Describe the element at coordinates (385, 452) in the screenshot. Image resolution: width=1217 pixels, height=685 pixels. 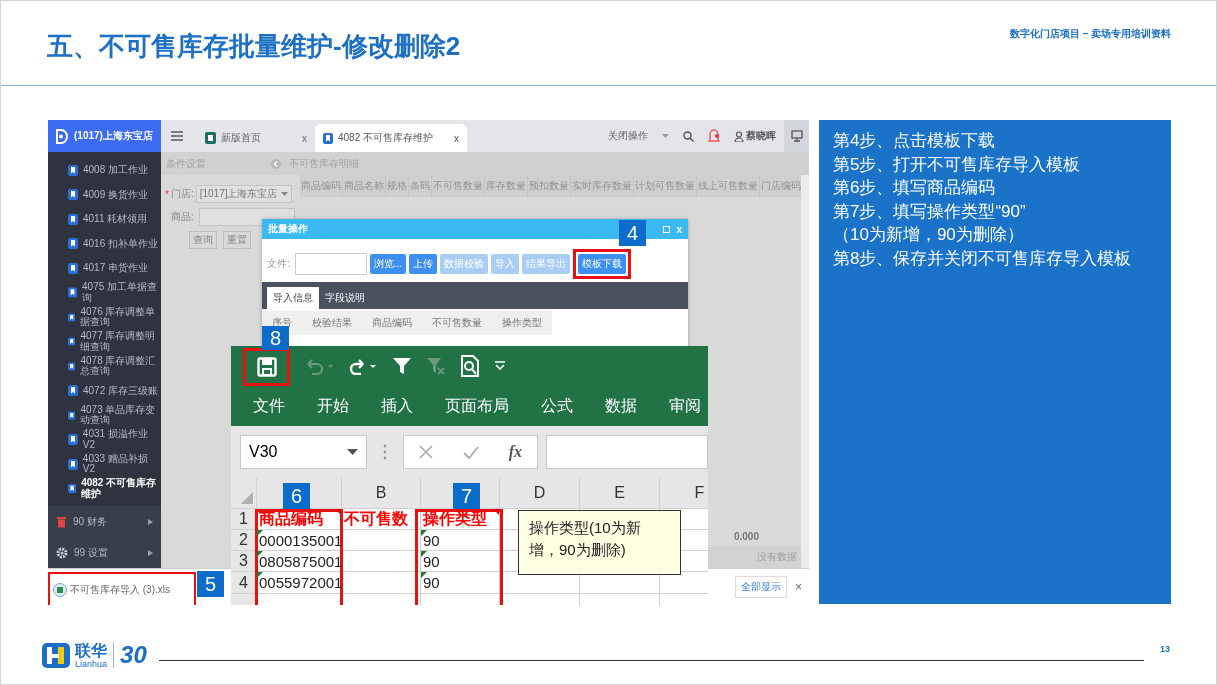
I see `more-icon` at that location.